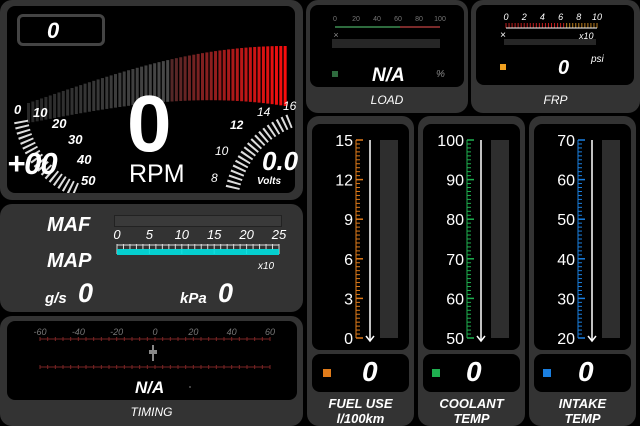  I want to click on load-label: LOAD, so click(387, 100).